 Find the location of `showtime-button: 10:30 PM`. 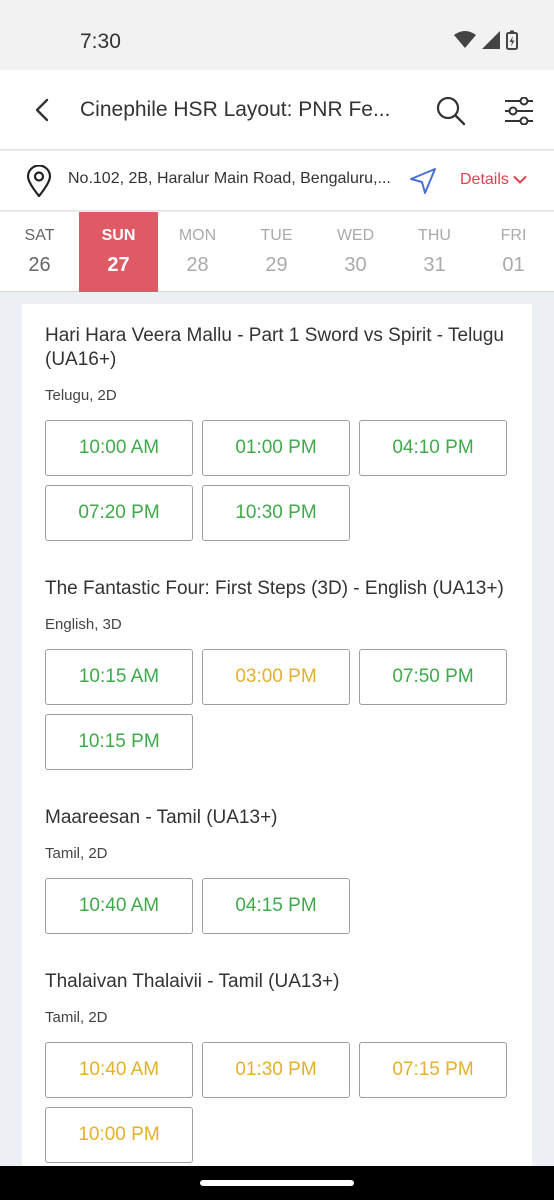

showtime-button: 10:30 PM is located at coordinates (276, 513).